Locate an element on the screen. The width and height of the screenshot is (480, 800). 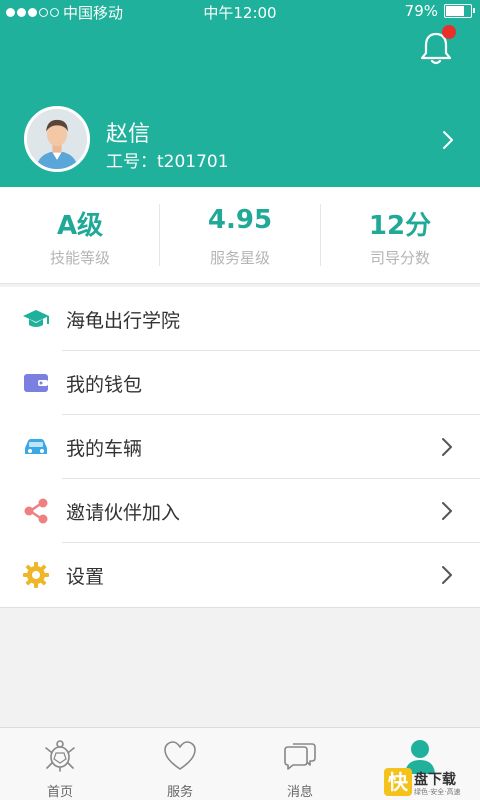
menu-item-label: 我的车辆 is located at coordinates (104, 449).